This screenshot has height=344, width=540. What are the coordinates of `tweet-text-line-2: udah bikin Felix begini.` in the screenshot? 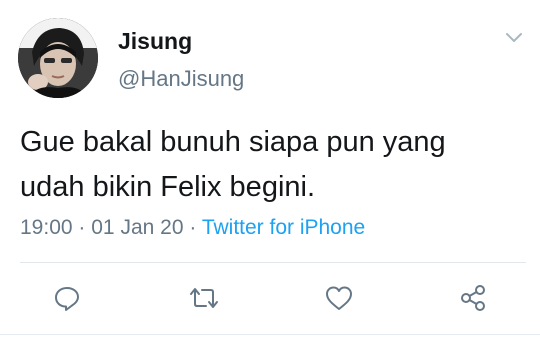 It's located at (168, 187).